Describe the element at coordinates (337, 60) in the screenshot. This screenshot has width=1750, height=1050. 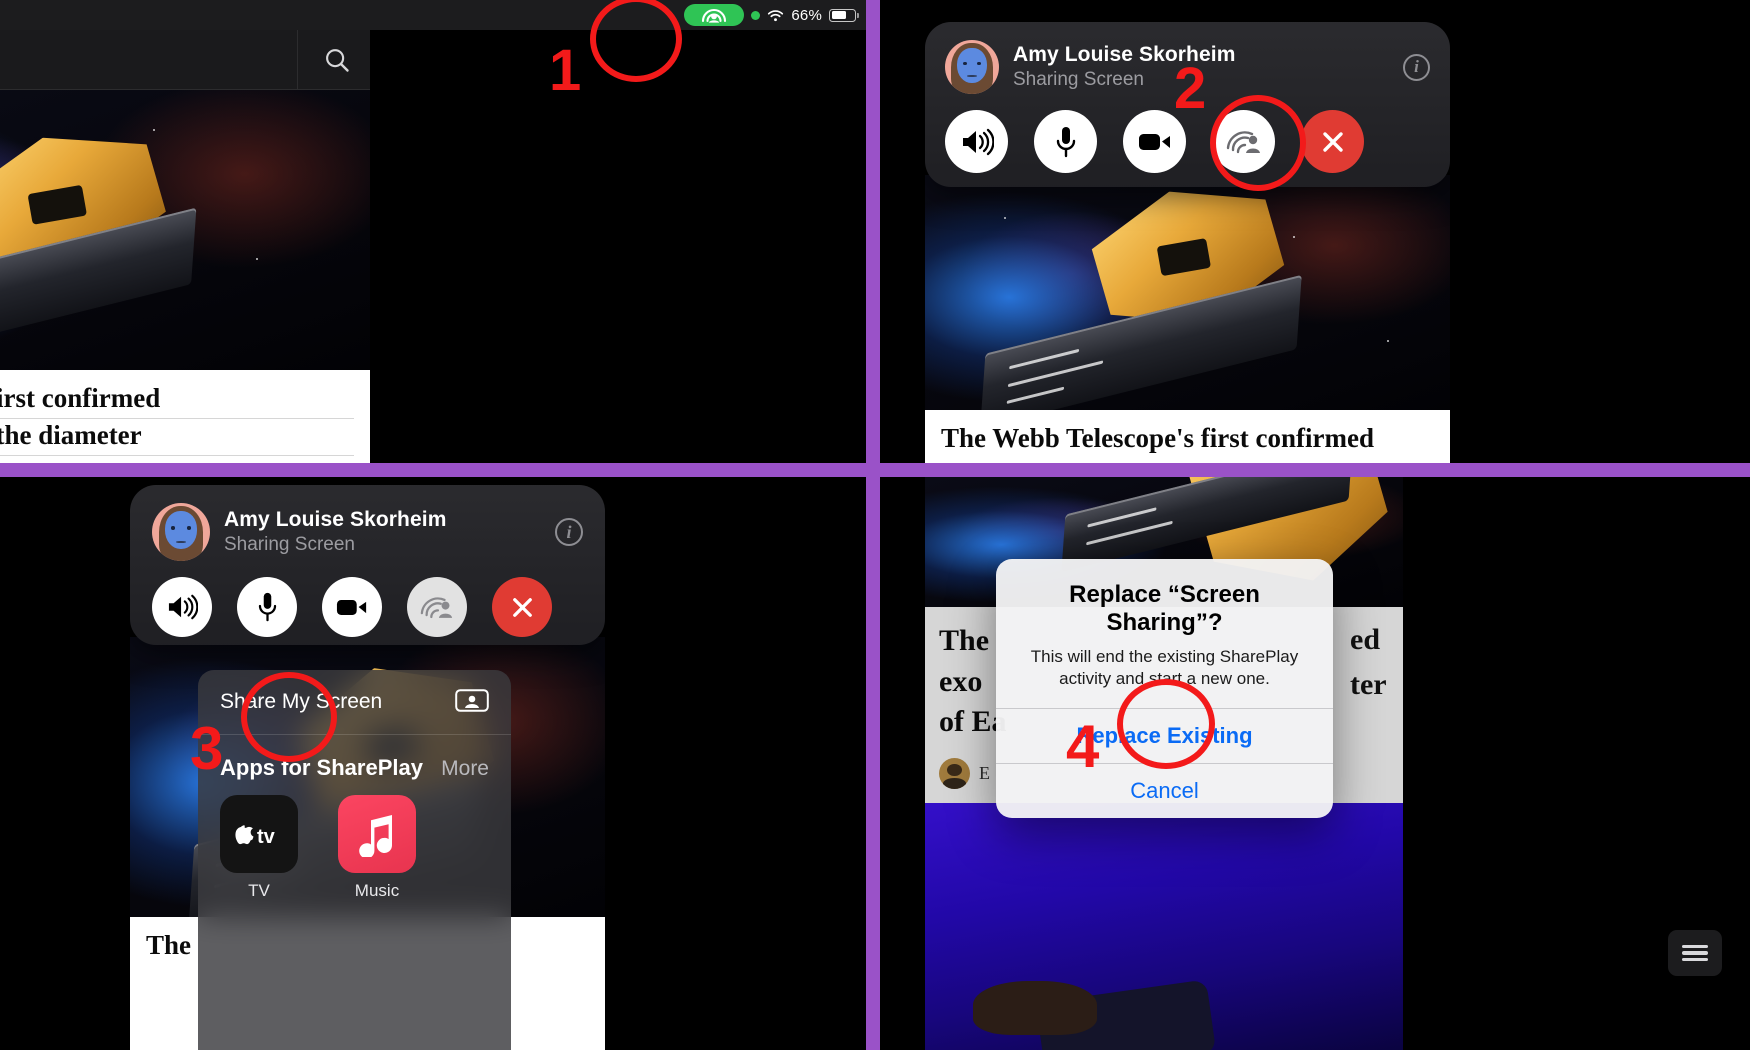
I see `search-icon` at that location.